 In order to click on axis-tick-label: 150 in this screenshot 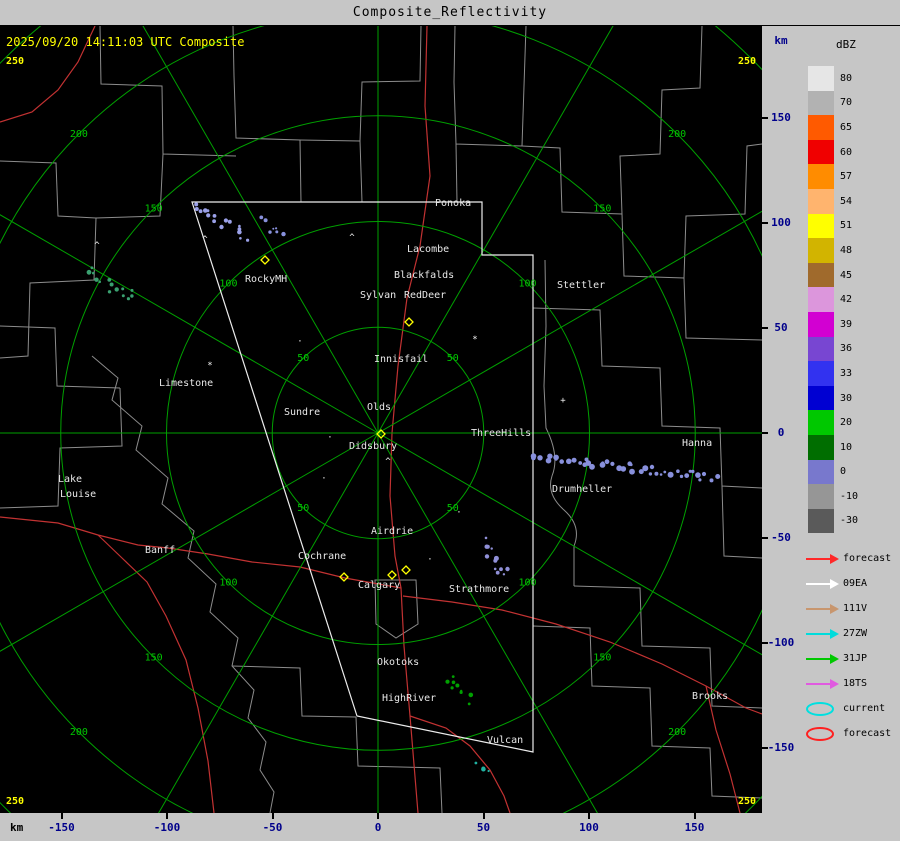, I will do `click(694, 827)`.